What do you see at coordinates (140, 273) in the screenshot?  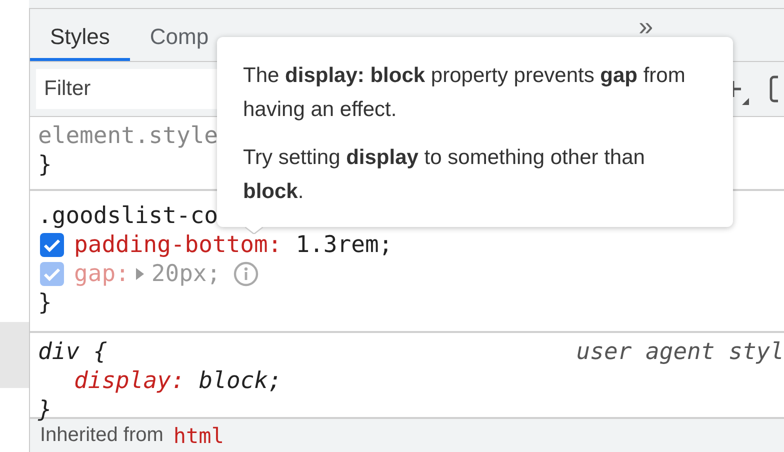 I see `expand-triangle-icon` at bounding box center [140, 273].